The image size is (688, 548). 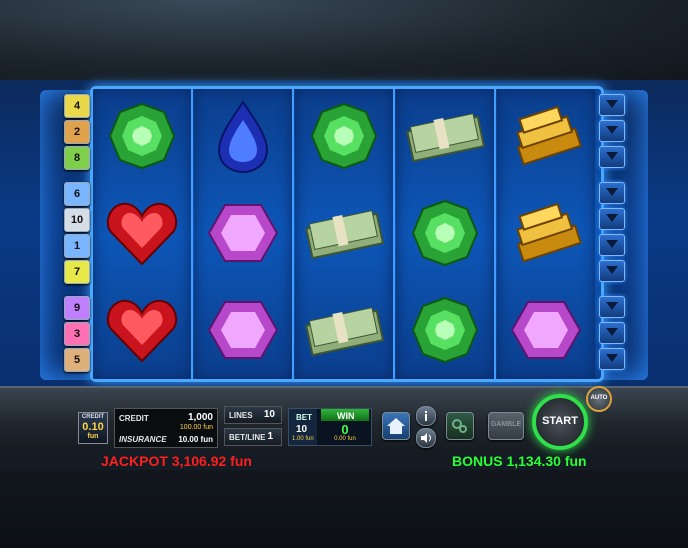 I want to click on lines-label: LINES, so click(x=241, y=415).